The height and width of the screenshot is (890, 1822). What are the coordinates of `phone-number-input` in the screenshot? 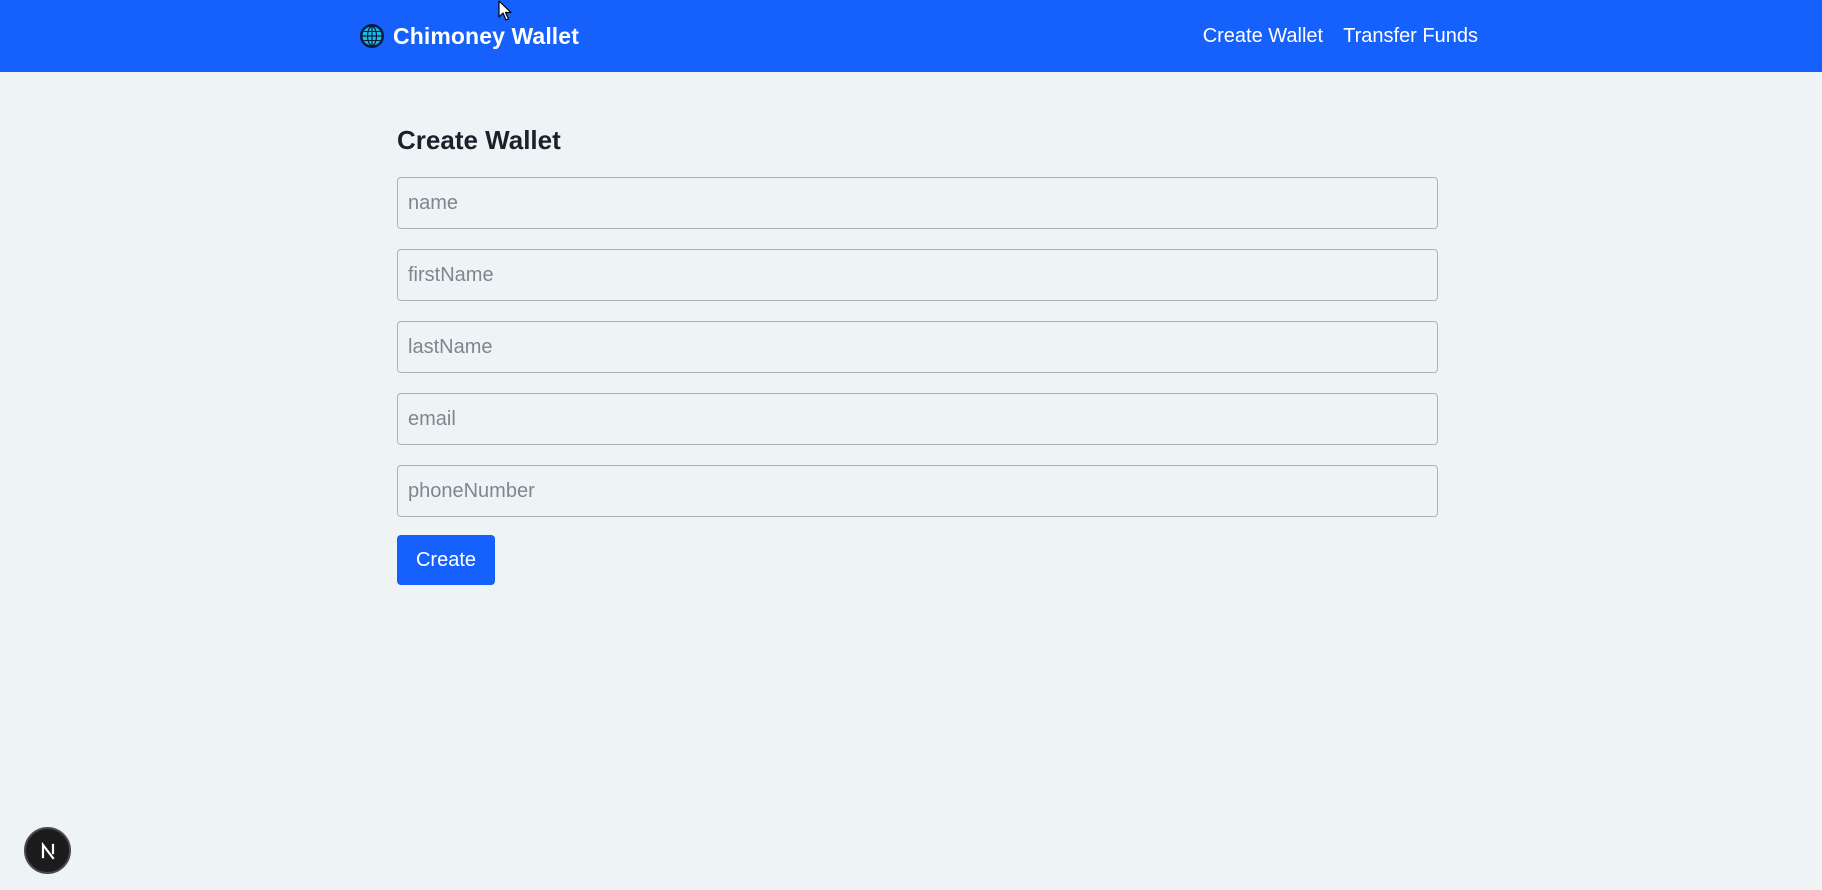 It's located at (917, 491).